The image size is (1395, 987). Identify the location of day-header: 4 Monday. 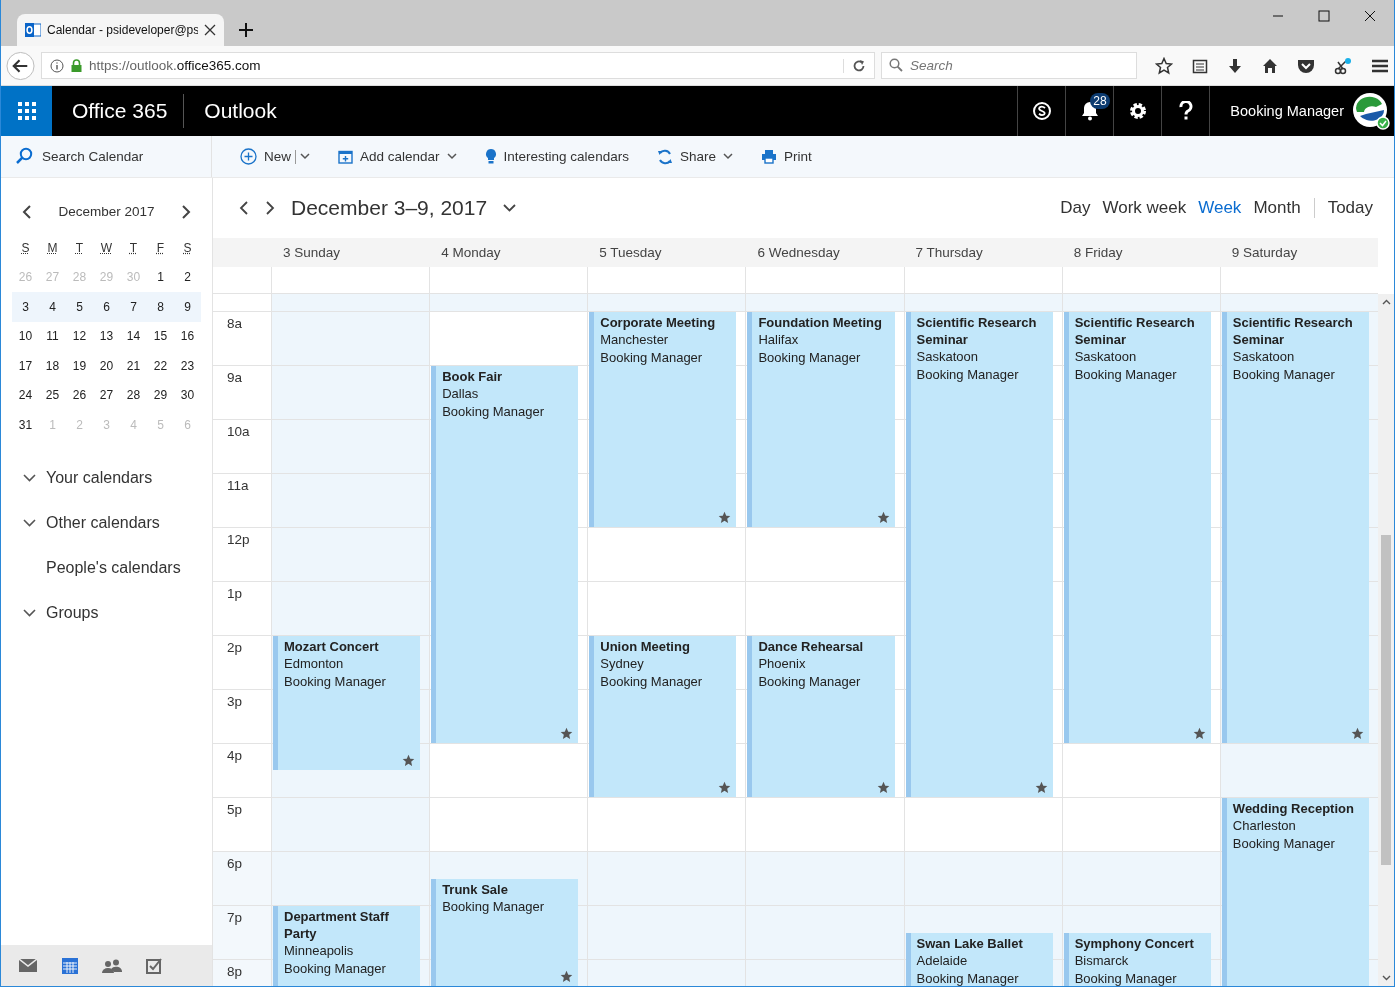
(471, 252).